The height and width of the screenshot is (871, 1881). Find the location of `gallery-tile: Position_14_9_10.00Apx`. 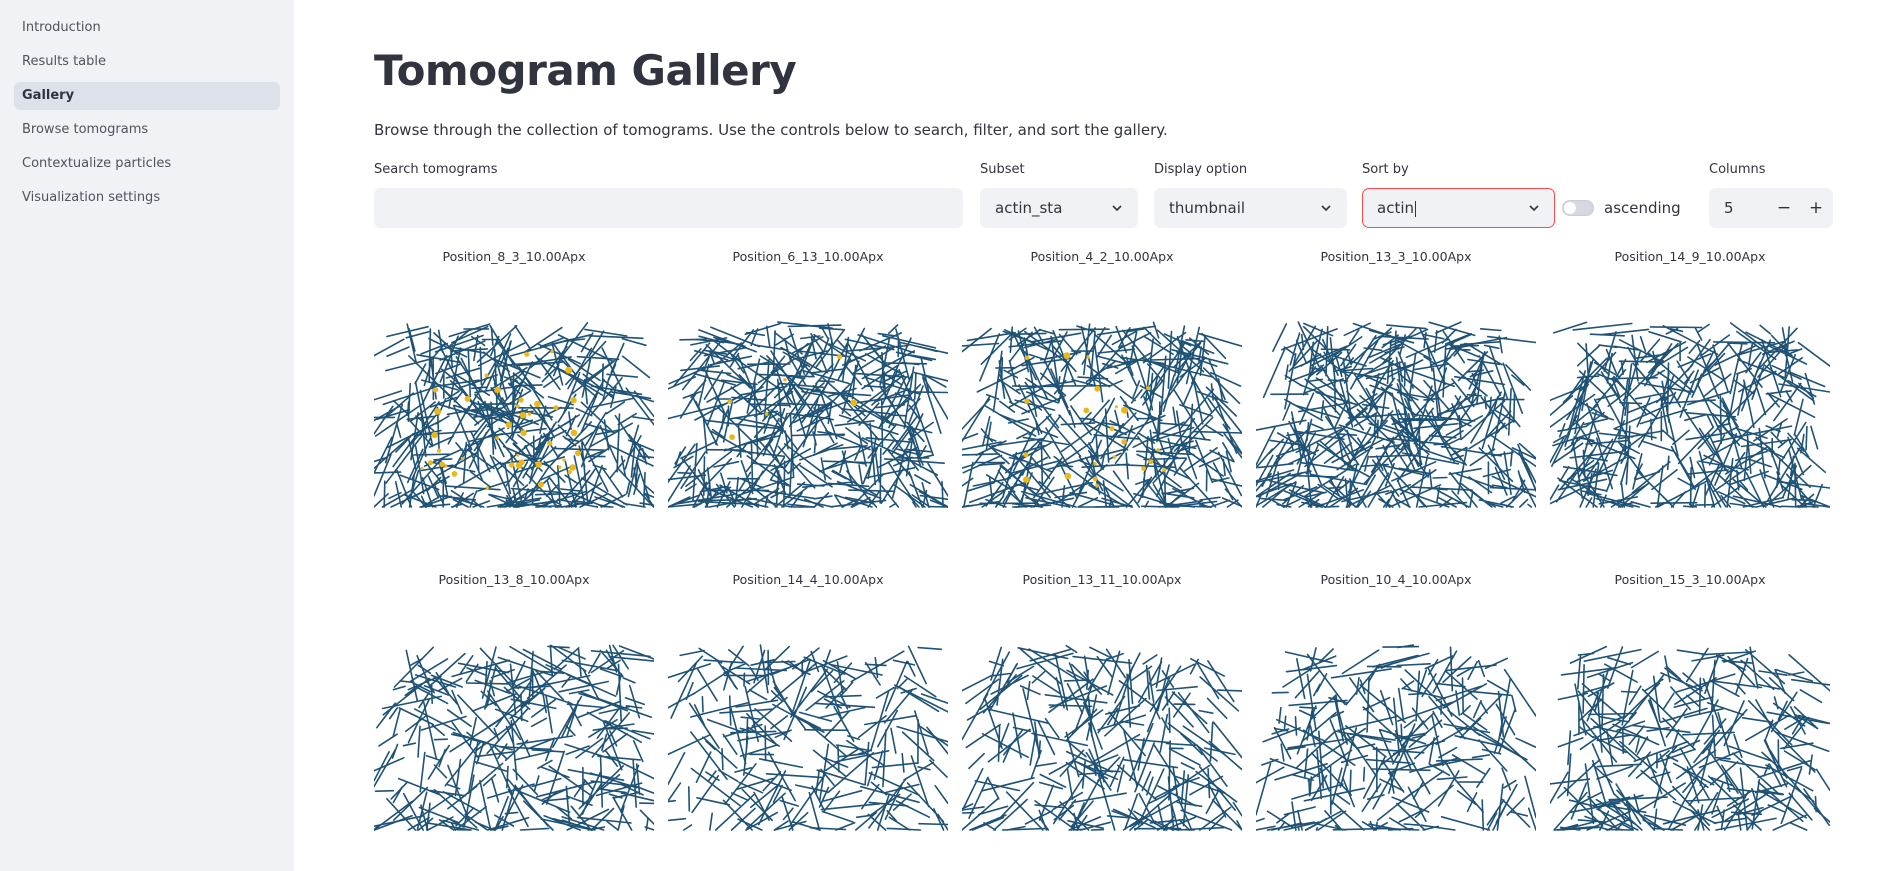

gallery-tile: Position_14_9_10.00Apx is located at coordinates (1690, 398).